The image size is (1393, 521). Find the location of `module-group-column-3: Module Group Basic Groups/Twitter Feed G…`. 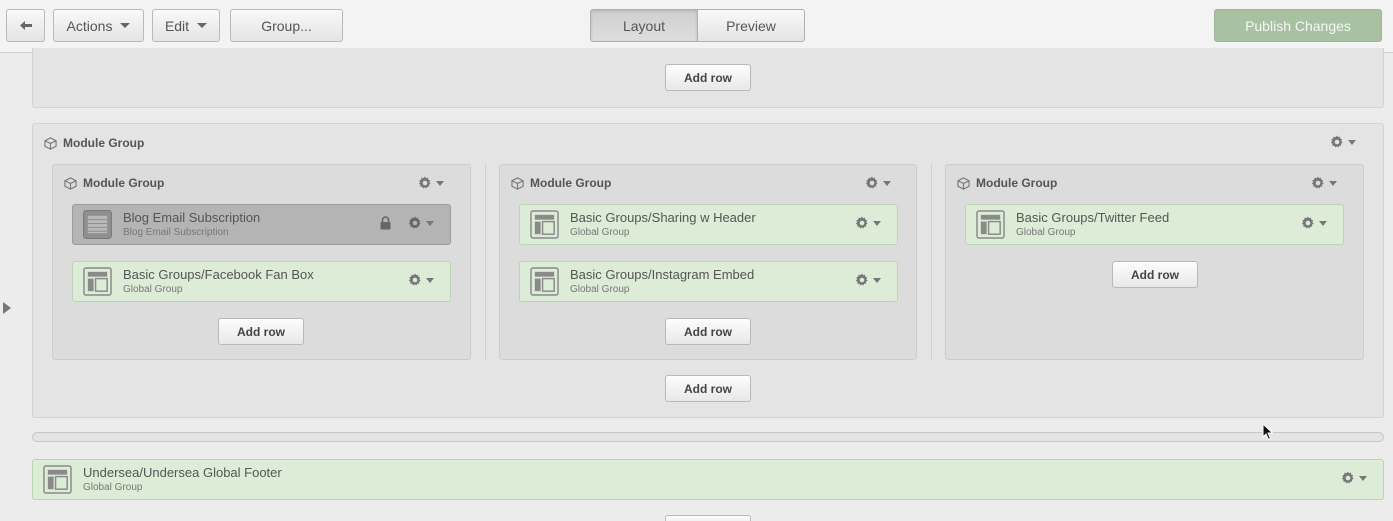

module-group-column-3: Module Group Basic Groups/Twitter Feed G… is located at coordinates (1154, 262).